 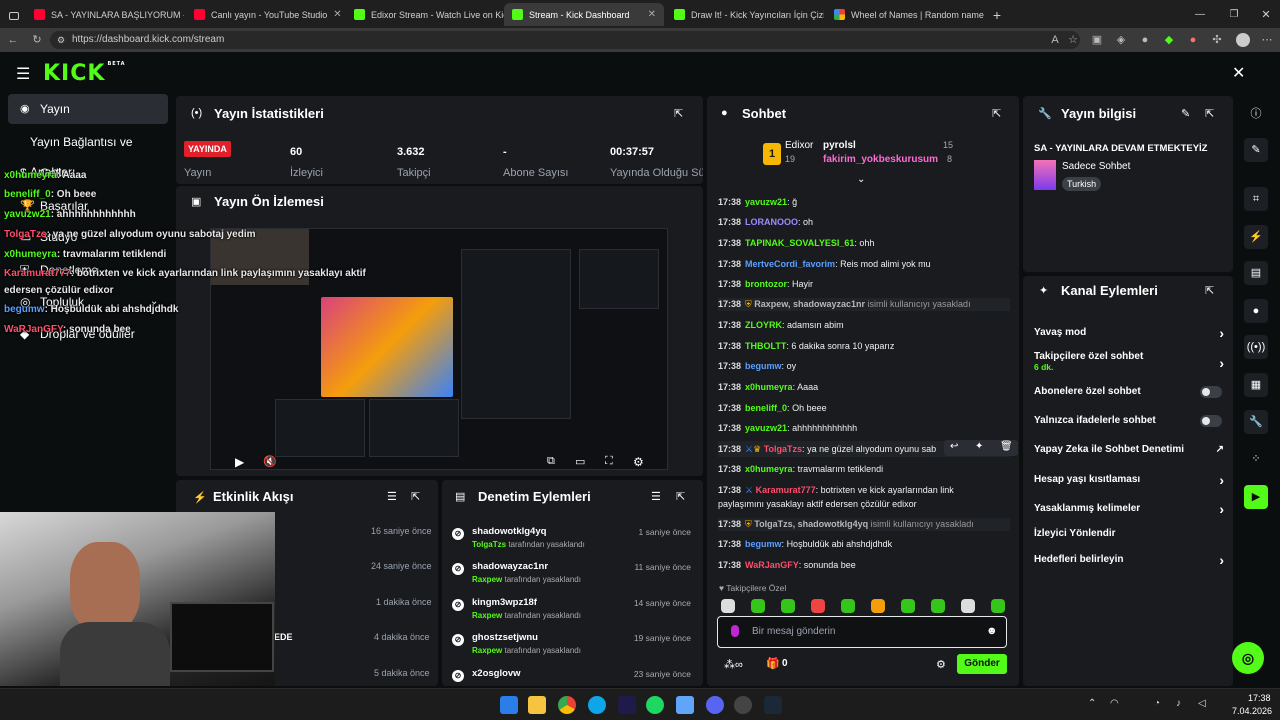 I want to click on premiere-icon, so click(x=627, y=705).